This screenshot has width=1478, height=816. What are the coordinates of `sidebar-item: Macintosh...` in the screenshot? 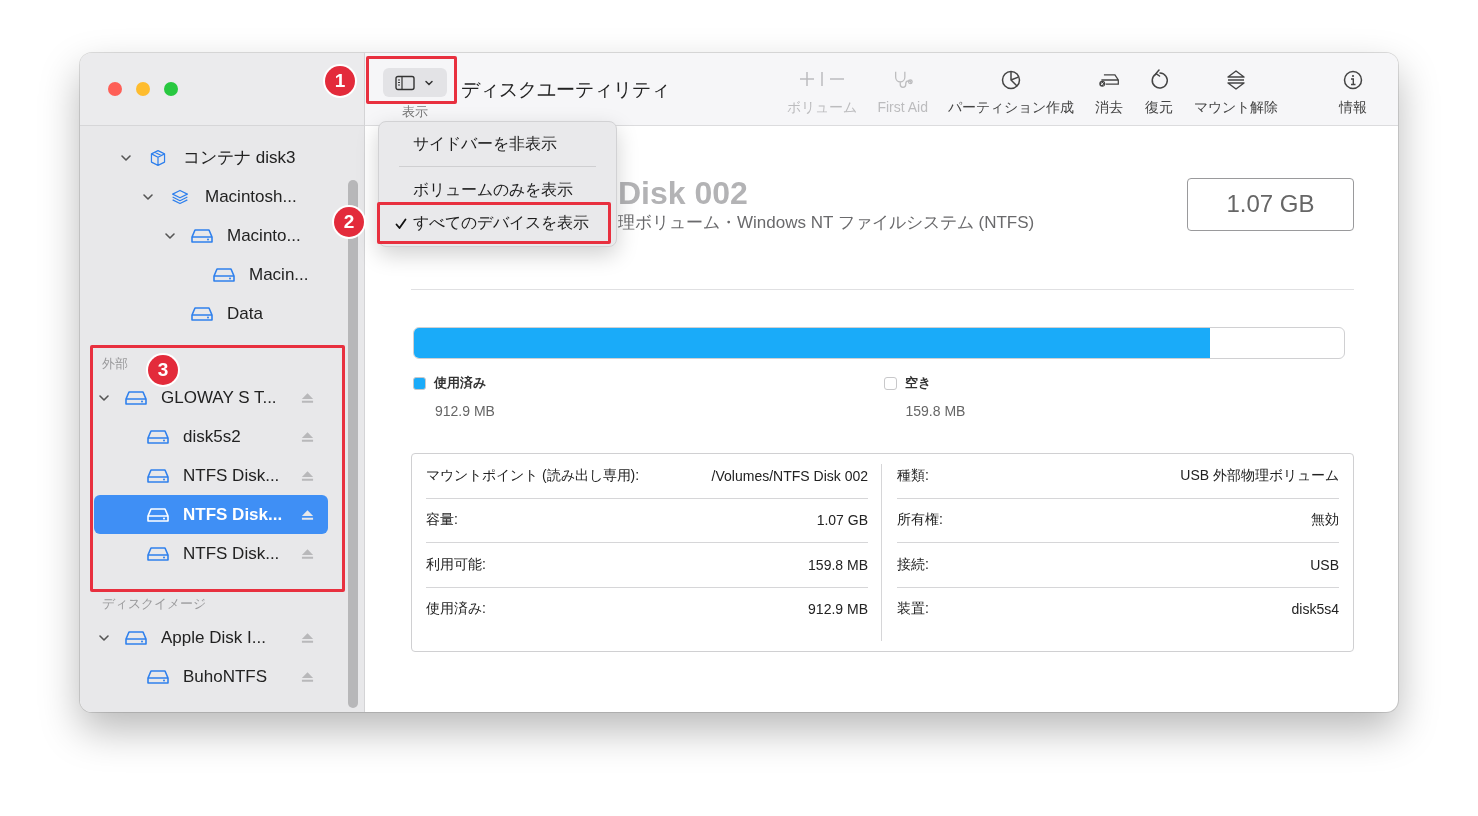 It's located at (211, 196).